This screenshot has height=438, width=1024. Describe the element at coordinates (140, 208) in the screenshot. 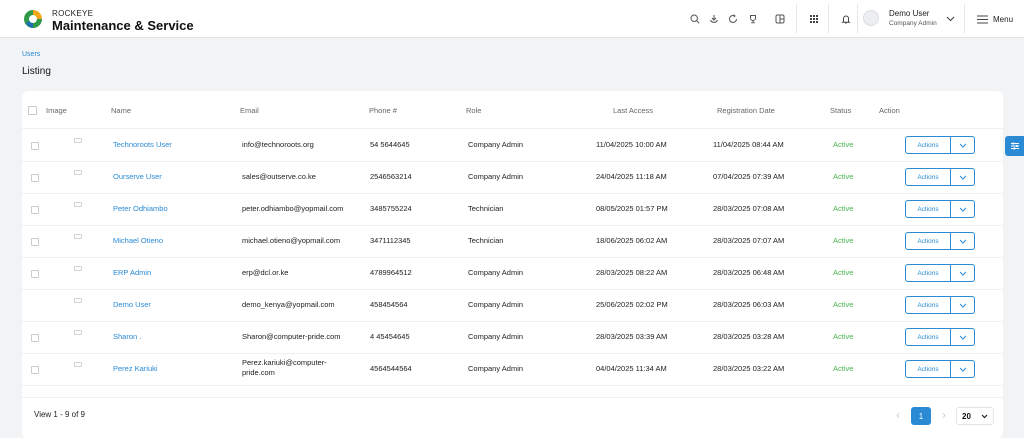

I see `cell-name: Peter Odhiambo` at that location.